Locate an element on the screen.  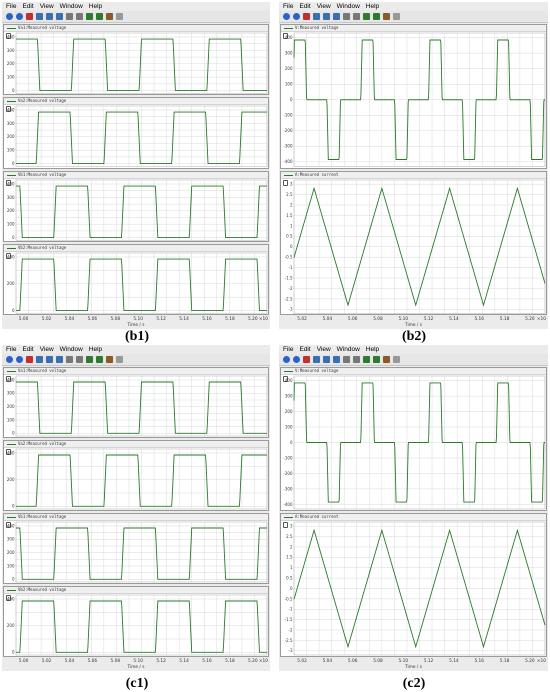
y-tick-label: -300 is located at coordinates (288, 488).